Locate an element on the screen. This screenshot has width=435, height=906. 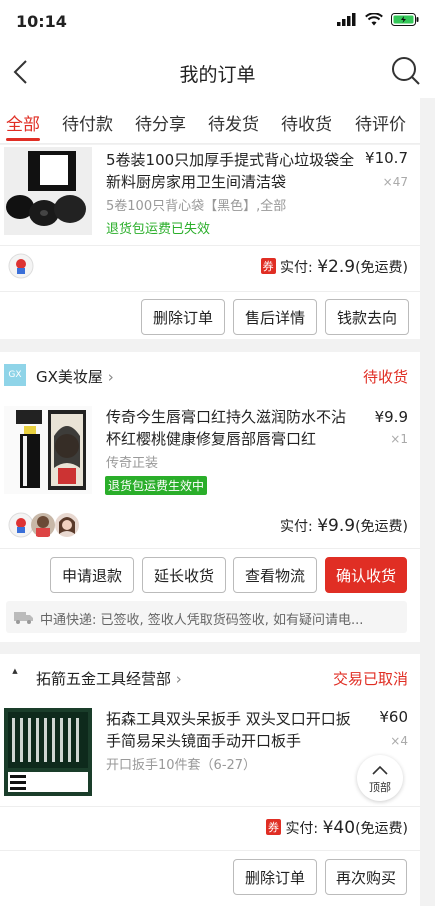
after-sale-details-button: 售后详情 is located at coordinates (275, 317).